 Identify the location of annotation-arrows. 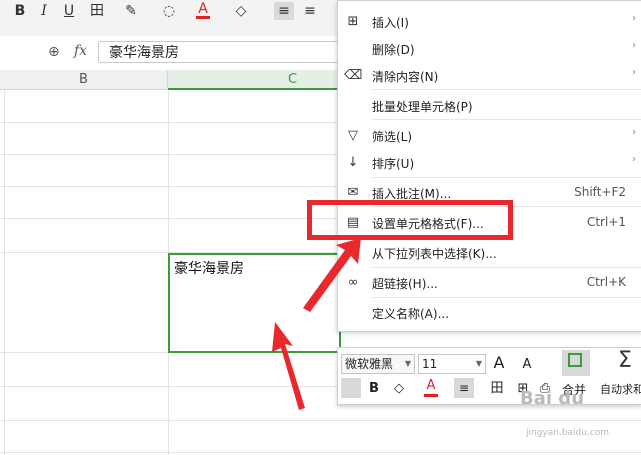
(316, 324).